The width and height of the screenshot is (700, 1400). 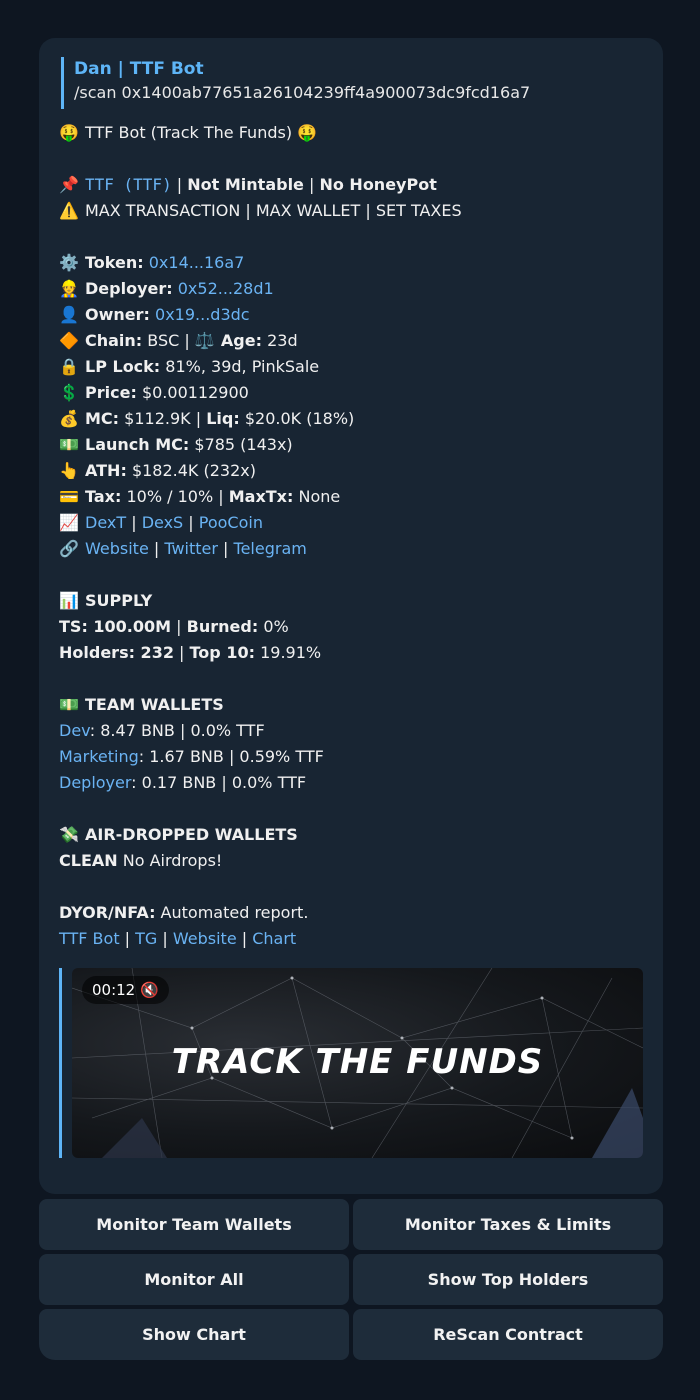 I want to click on supply-ts-line: TS: 100.00M | Burned: 0%, so click(x=354, y=627).